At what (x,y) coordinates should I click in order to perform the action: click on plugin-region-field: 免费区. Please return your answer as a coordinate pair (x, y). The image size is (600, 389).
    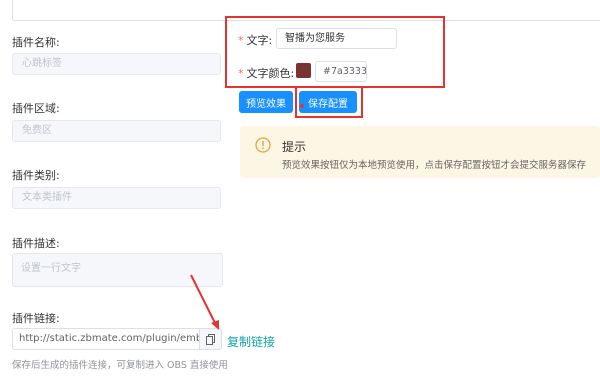
    Looking at the image, I should click on (116, 131).